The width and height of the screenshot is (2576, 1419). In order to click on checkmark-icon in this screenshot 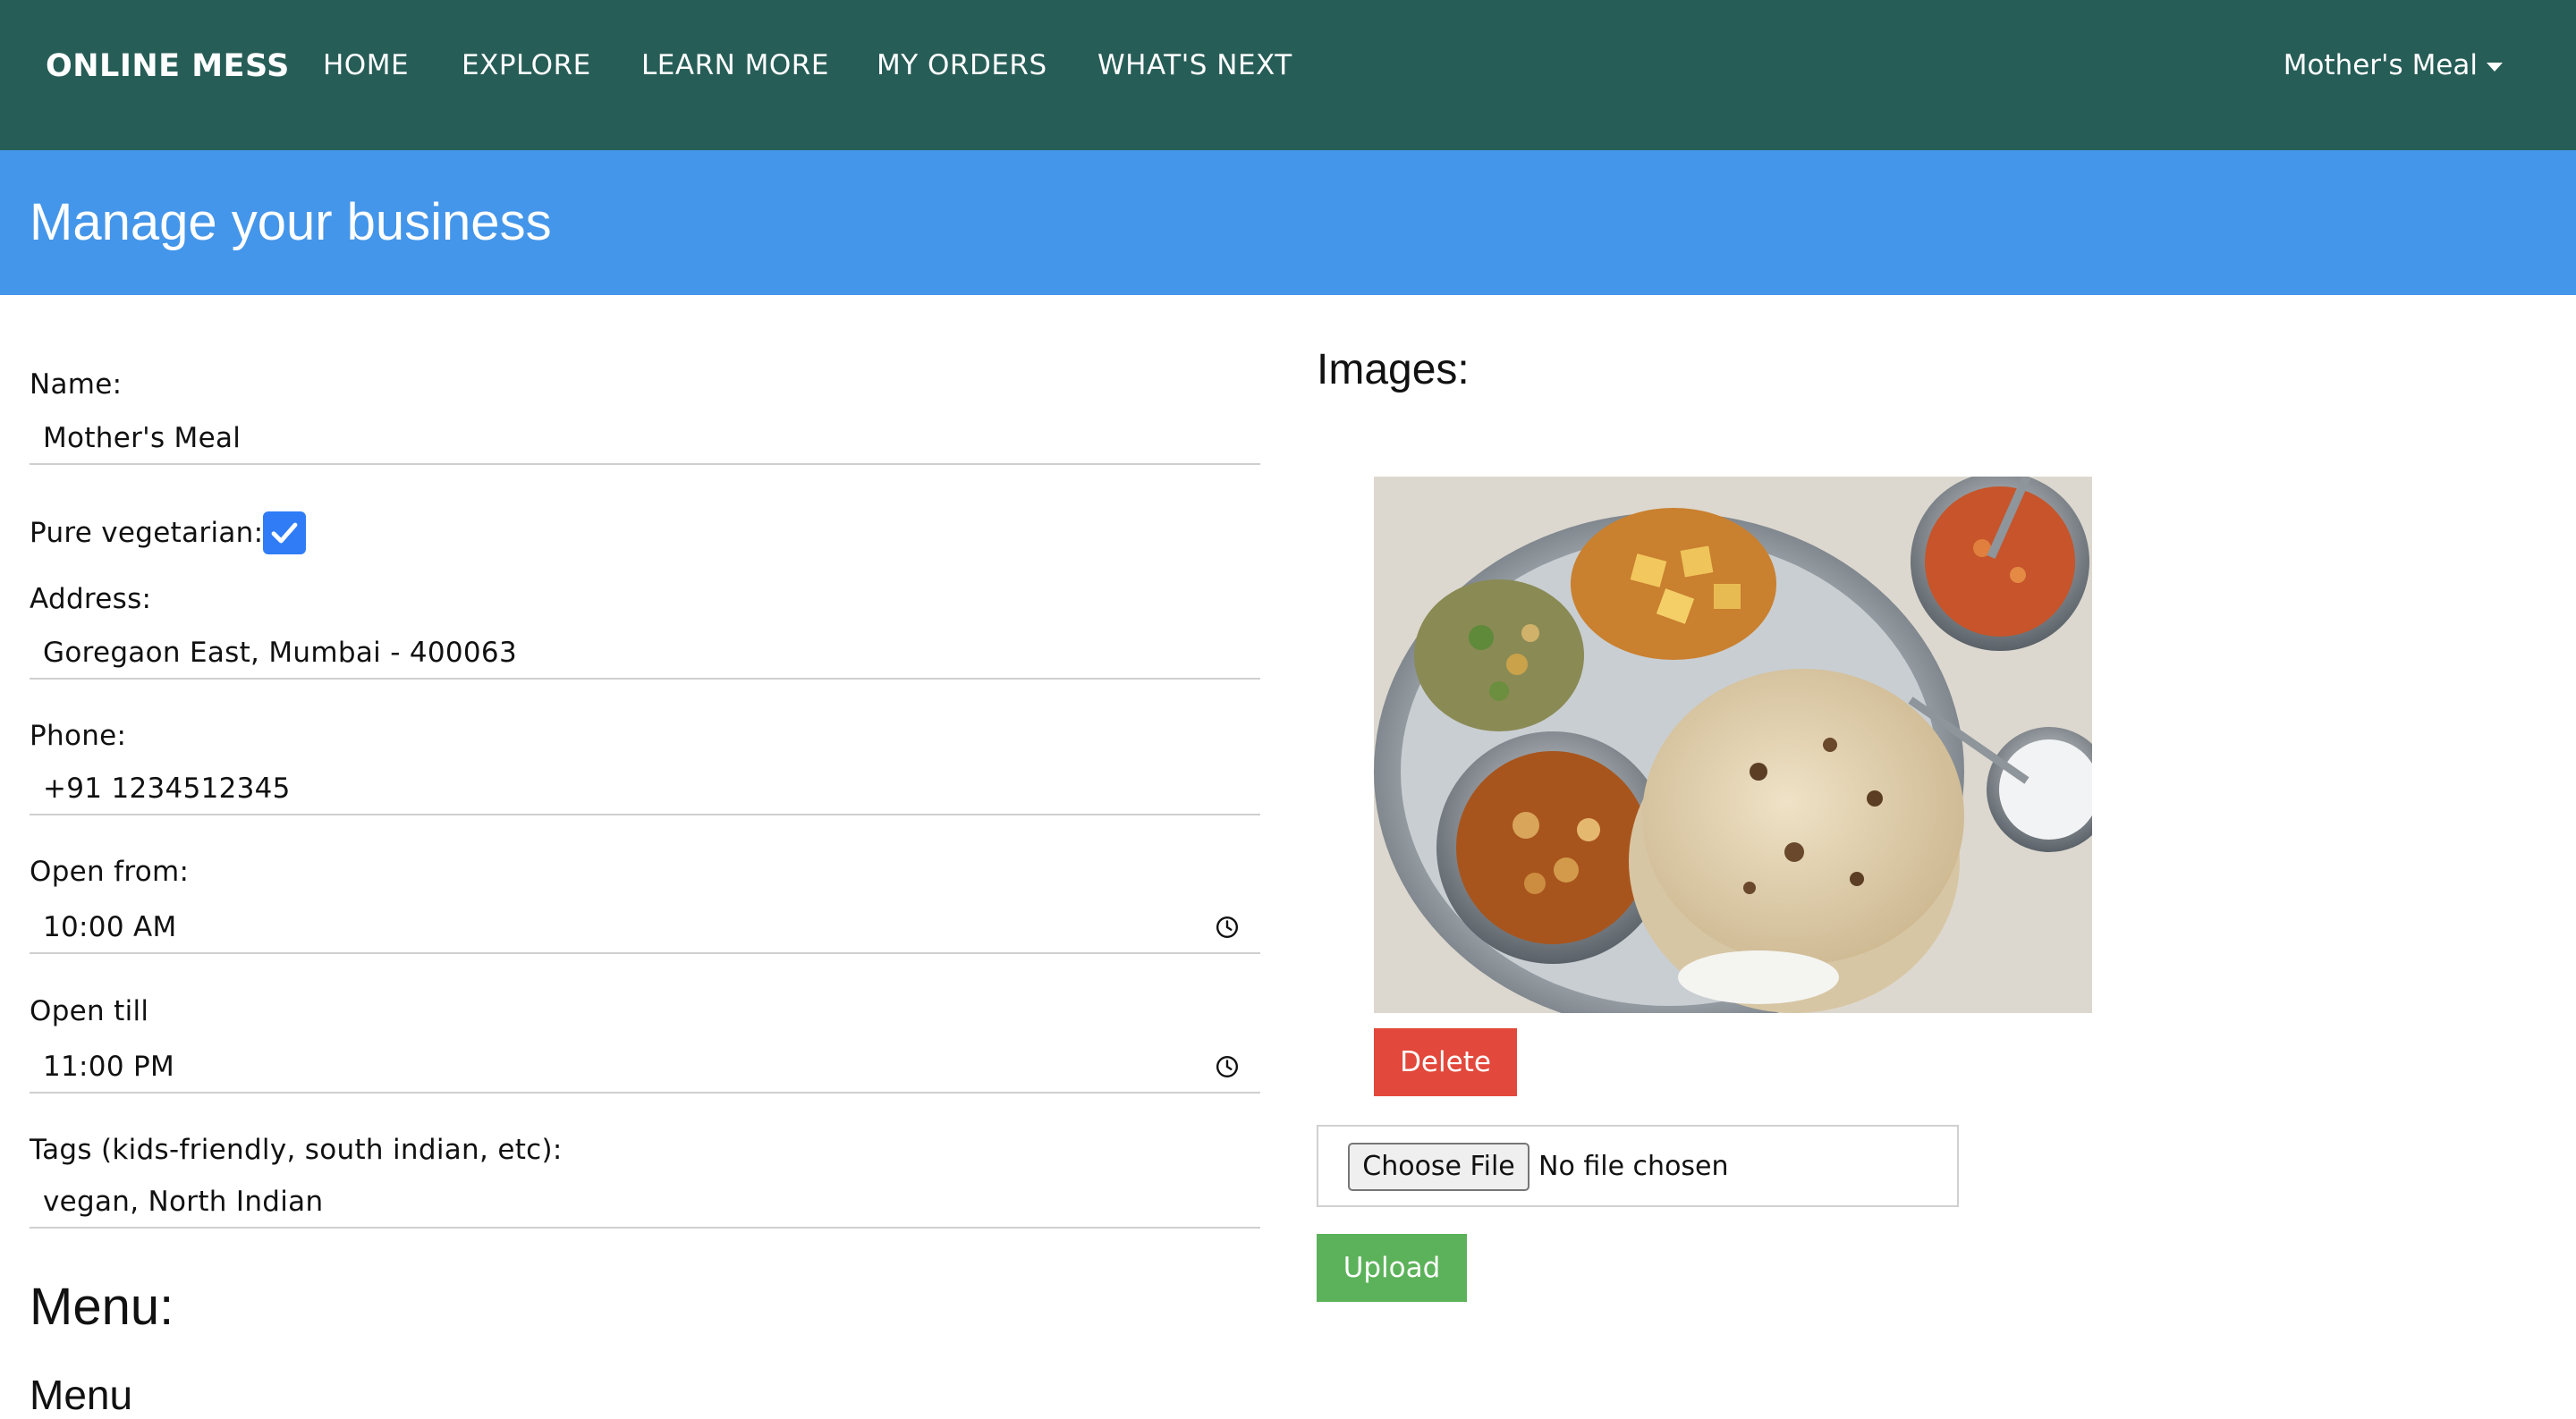, I will do `click(284, 533)`.